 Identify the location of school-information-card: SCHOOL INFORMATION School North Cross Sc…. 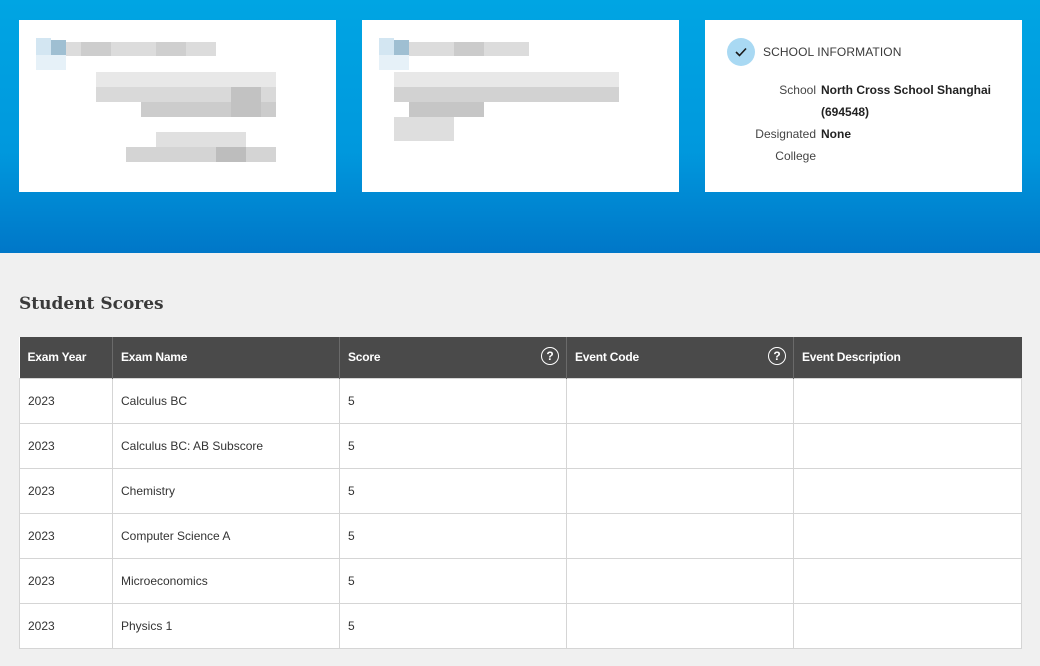
(863, 106).